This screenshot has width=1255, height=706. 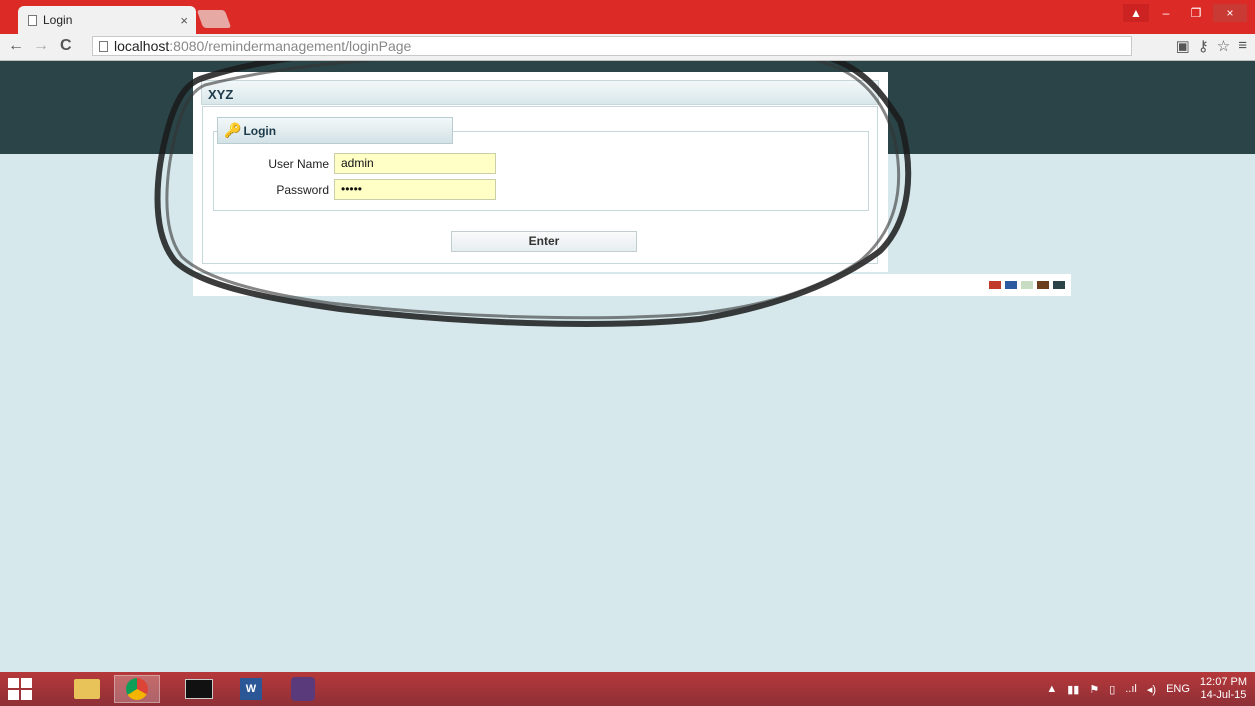 I want to click on username-label: User Name, so click(x=298, y=164).